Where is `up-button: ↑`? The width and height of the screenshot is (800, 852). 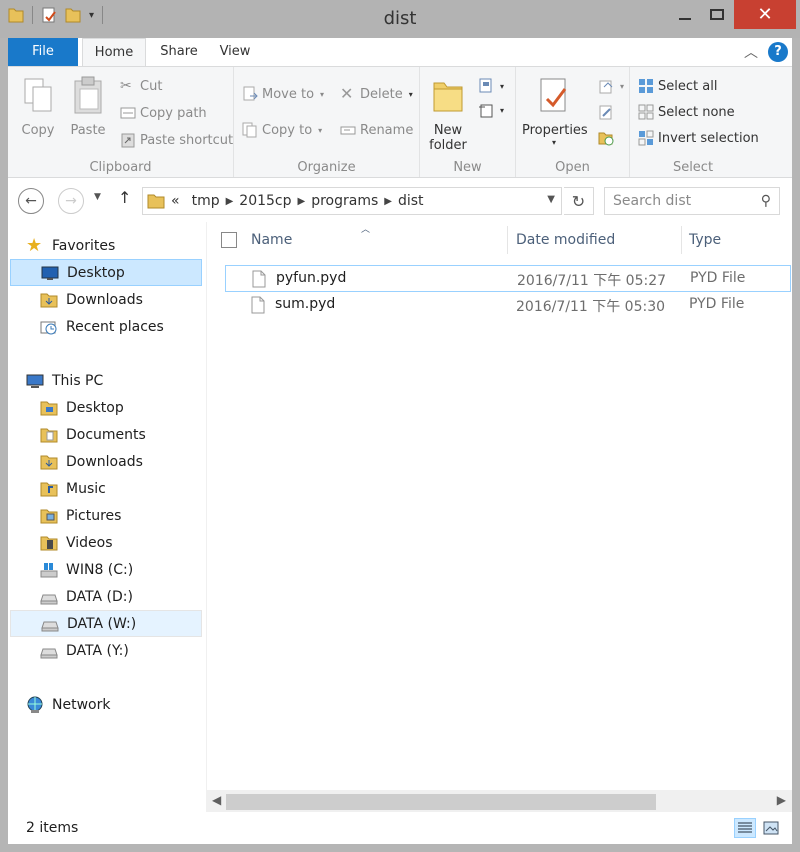
up-button: ↑ is located at coordinates (124, 197).